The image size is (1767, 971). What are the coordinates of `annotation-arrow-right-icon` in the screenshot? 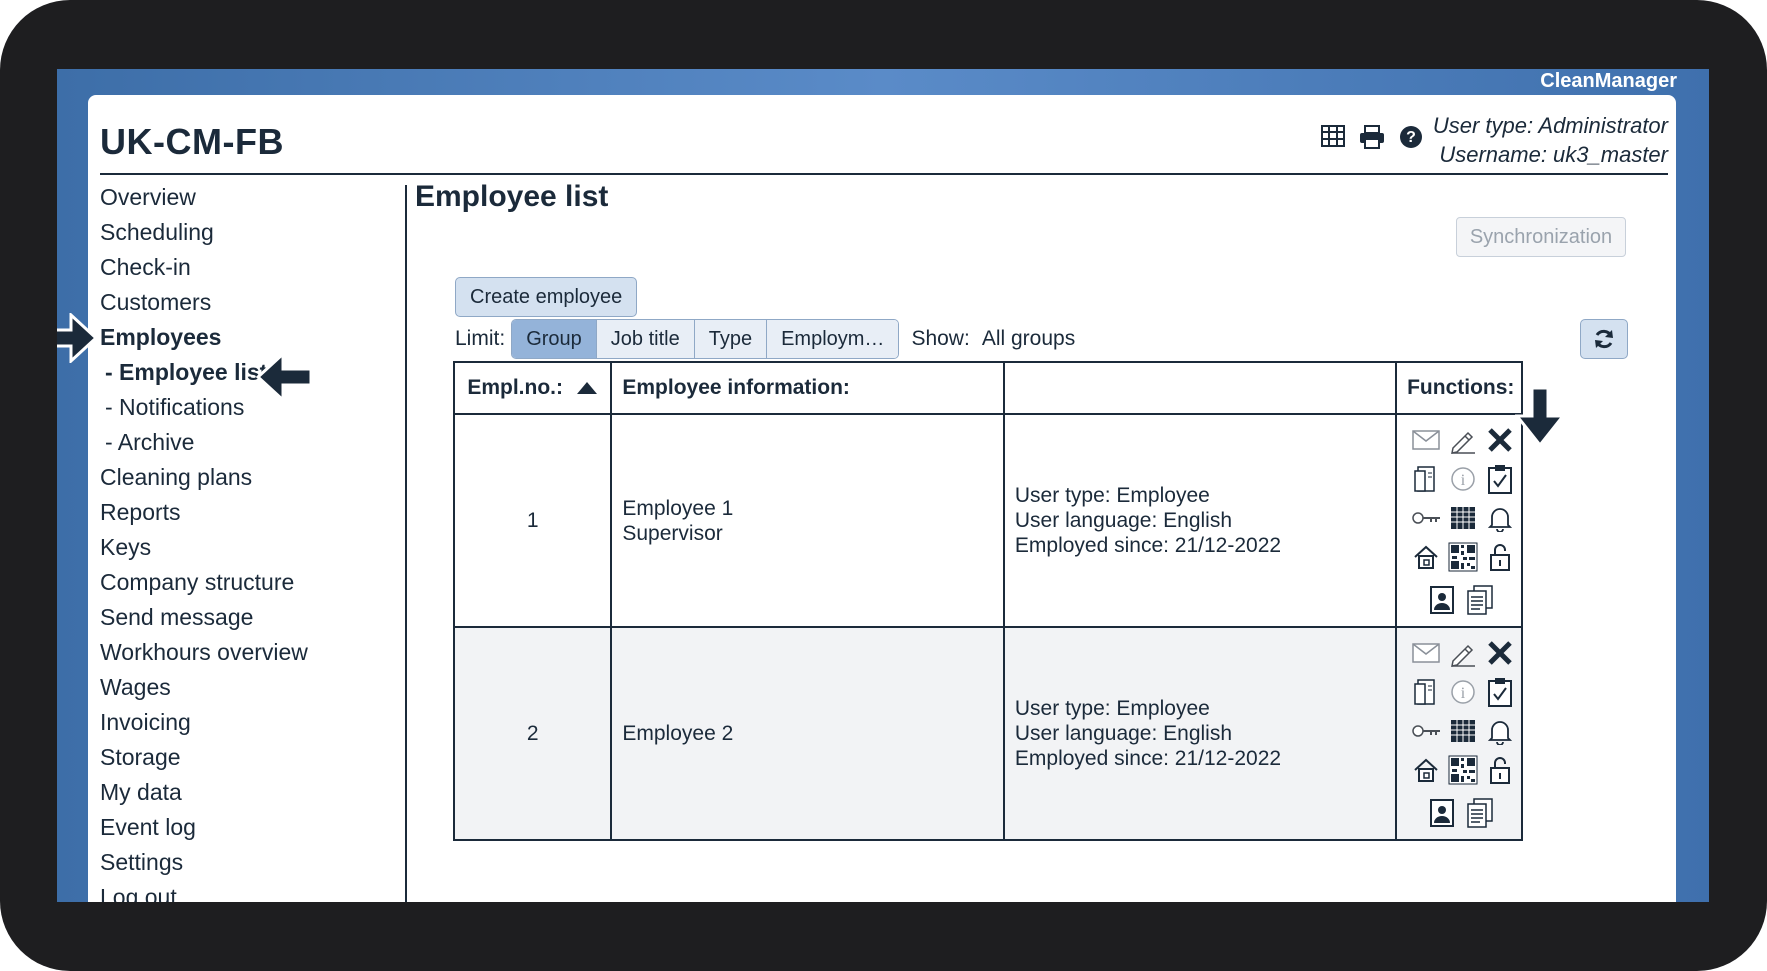 It's located at (78, 338).